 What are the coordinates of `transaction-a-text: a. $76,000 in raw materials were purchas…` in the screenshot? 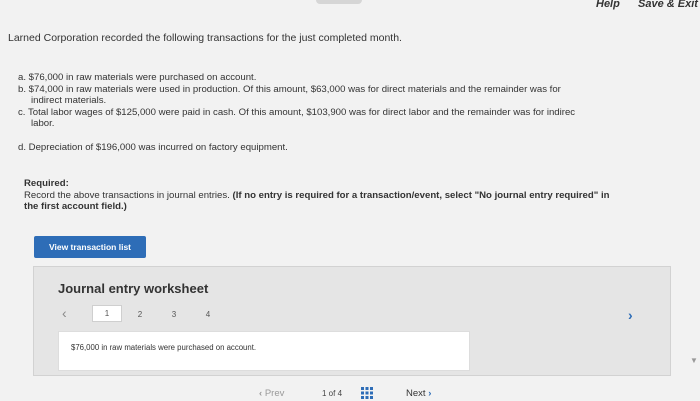 It's located at (137, 77).